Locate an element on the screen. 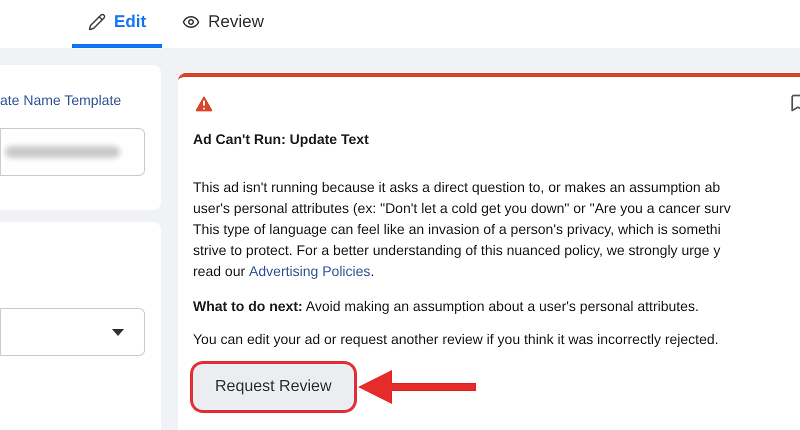 This screenshot has height=430, width=800. pencil-icon is located at coordinates (97, 22).